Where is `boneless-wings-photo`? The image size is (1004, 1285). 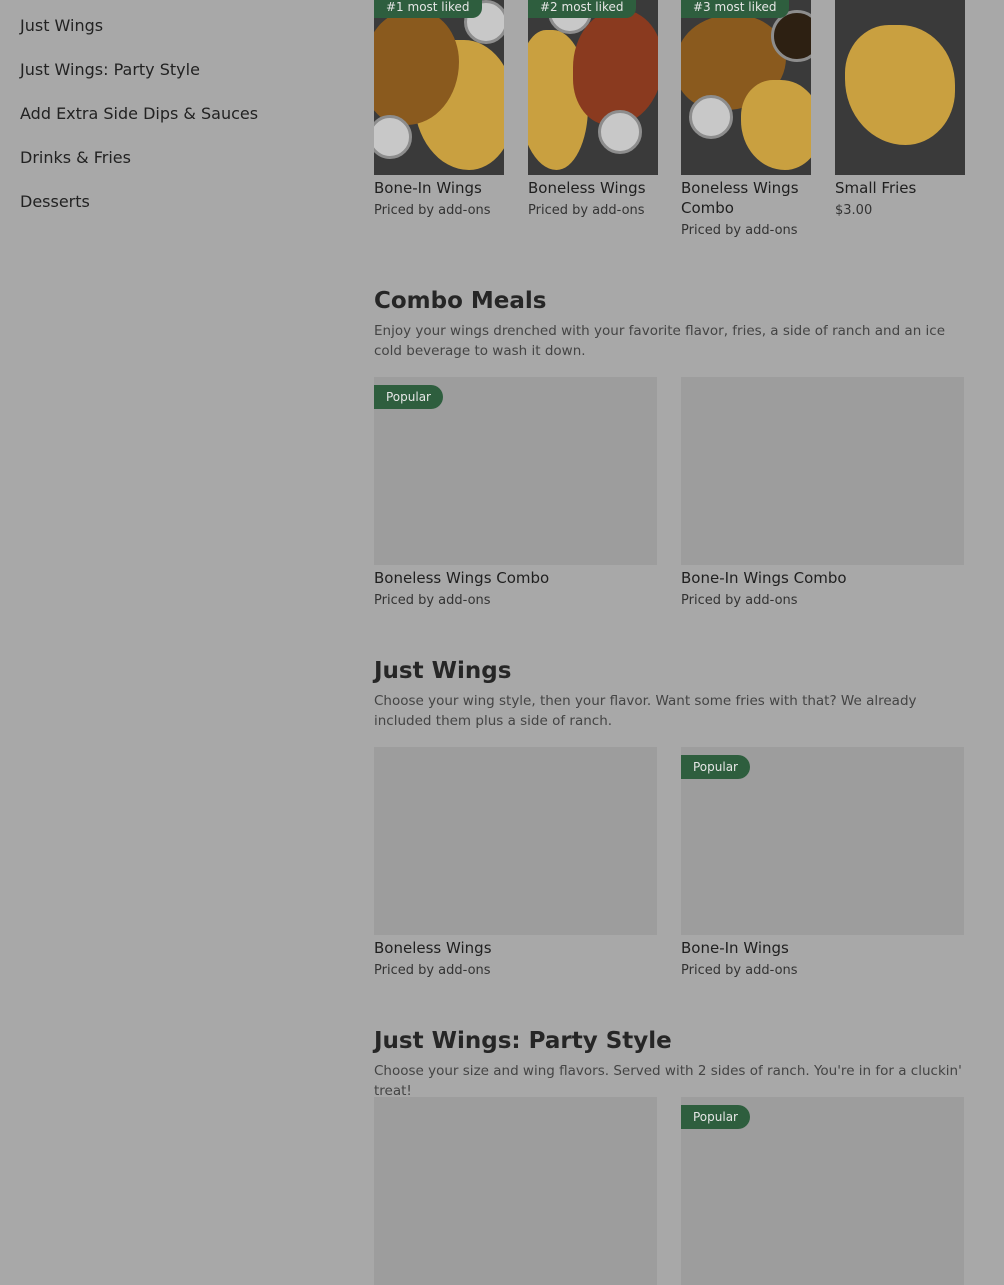 boneless-wings-photo is located at coordinates (593, 87).